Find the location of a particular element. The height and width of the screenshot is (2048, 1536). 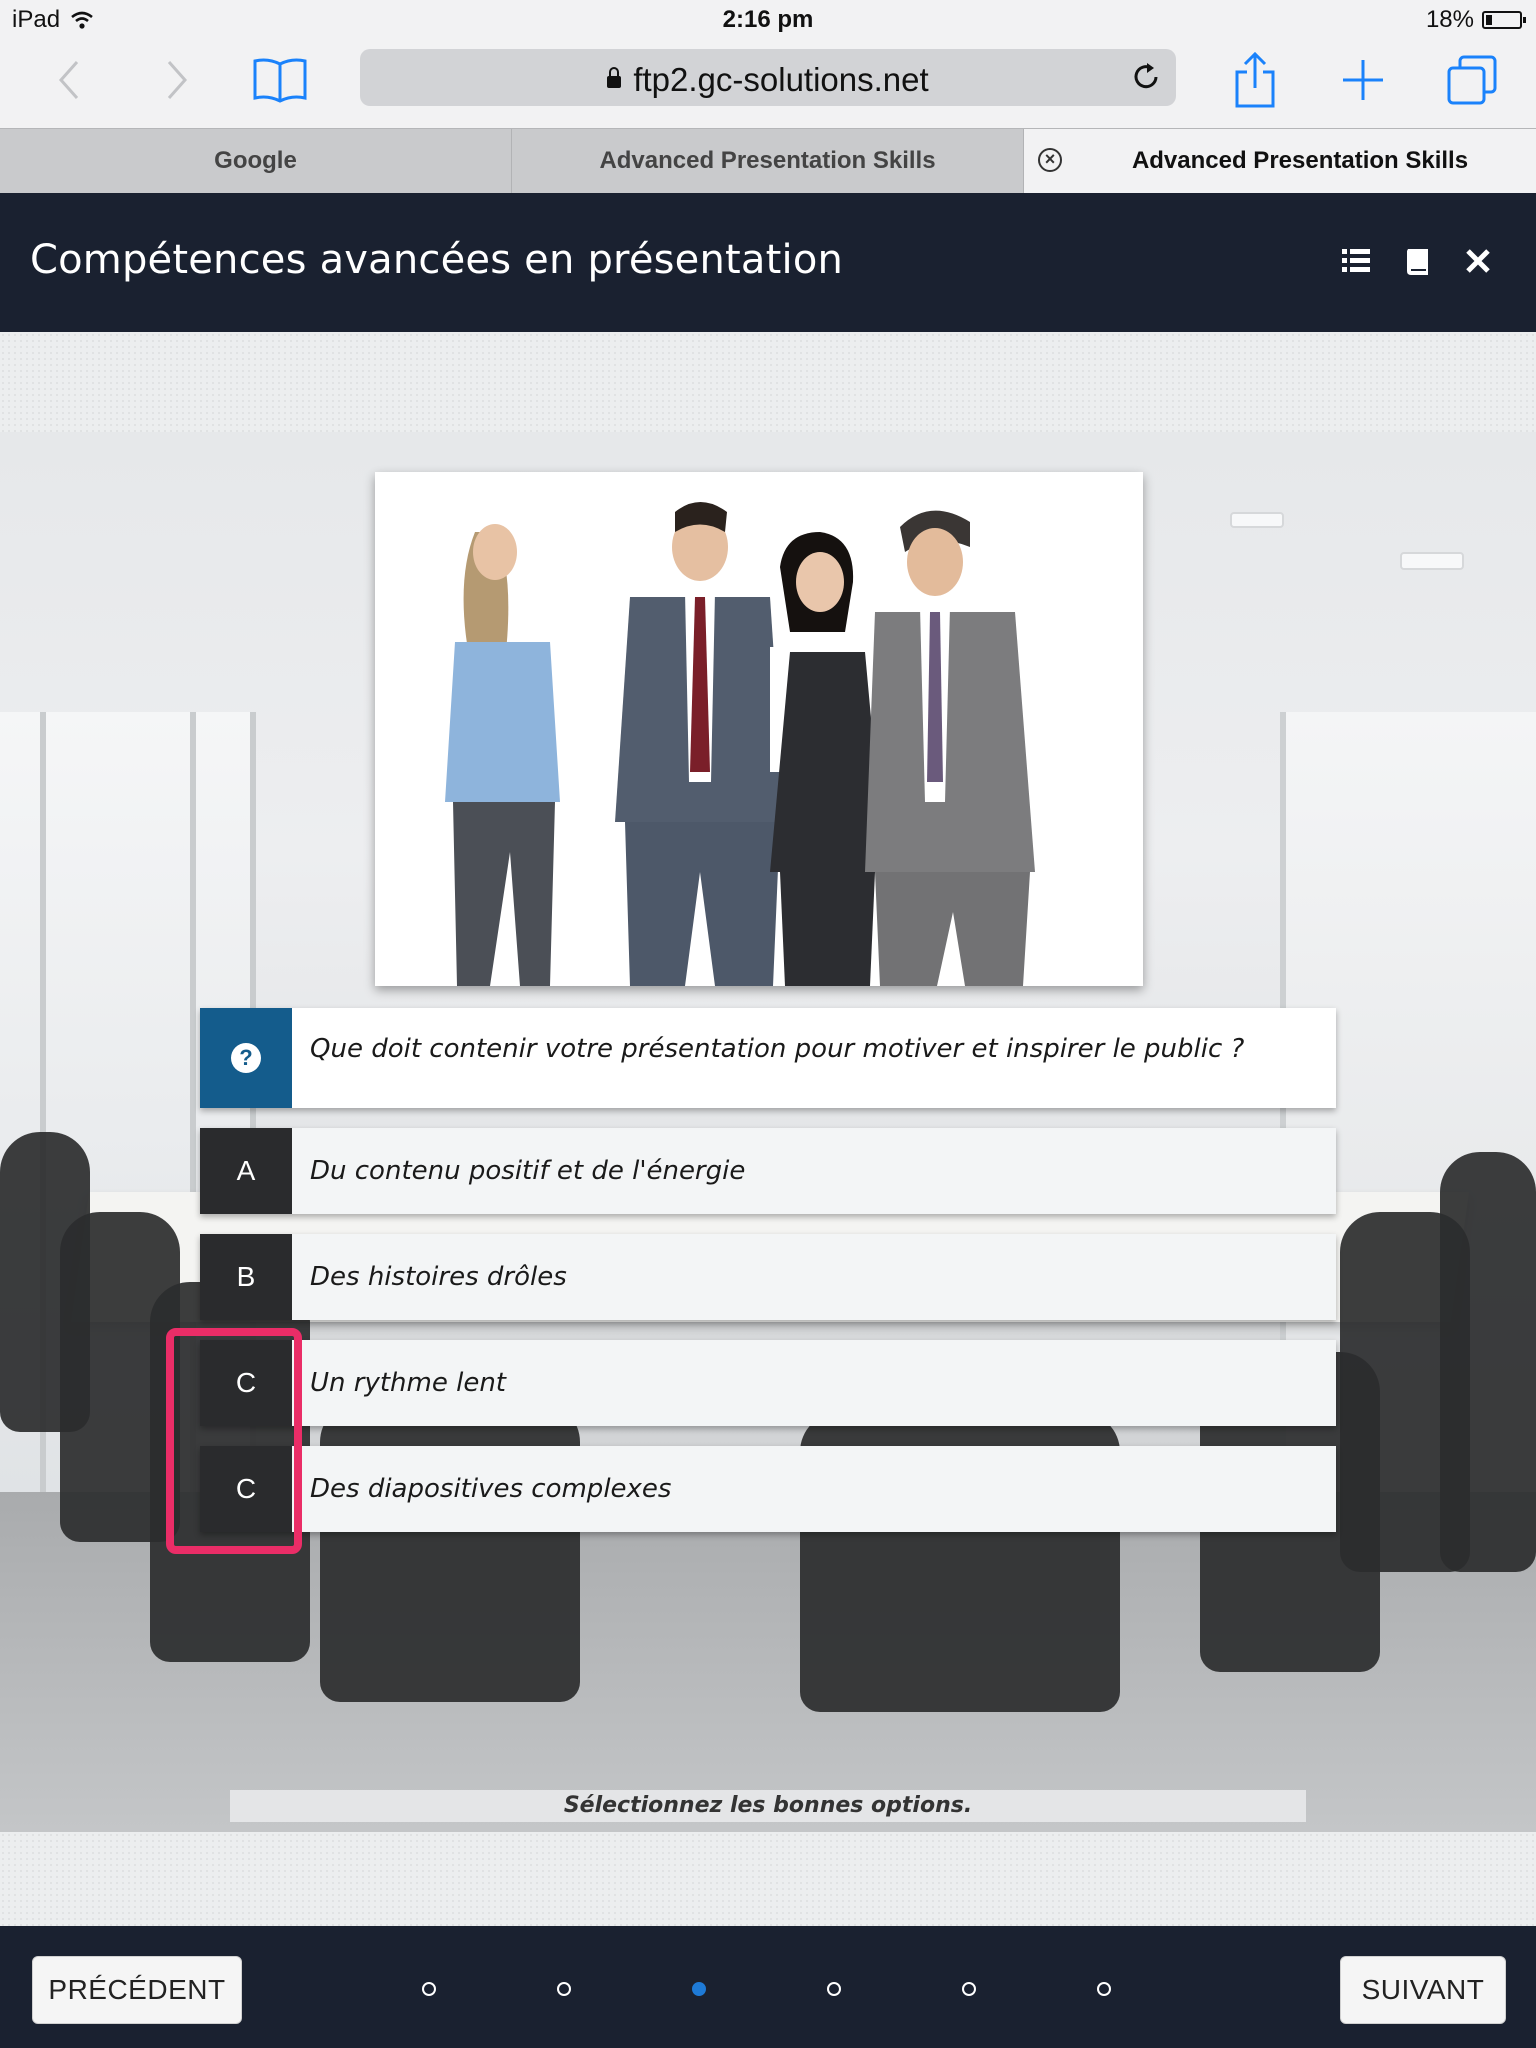

chevron-left-icon is located at coordinates (68, 80).